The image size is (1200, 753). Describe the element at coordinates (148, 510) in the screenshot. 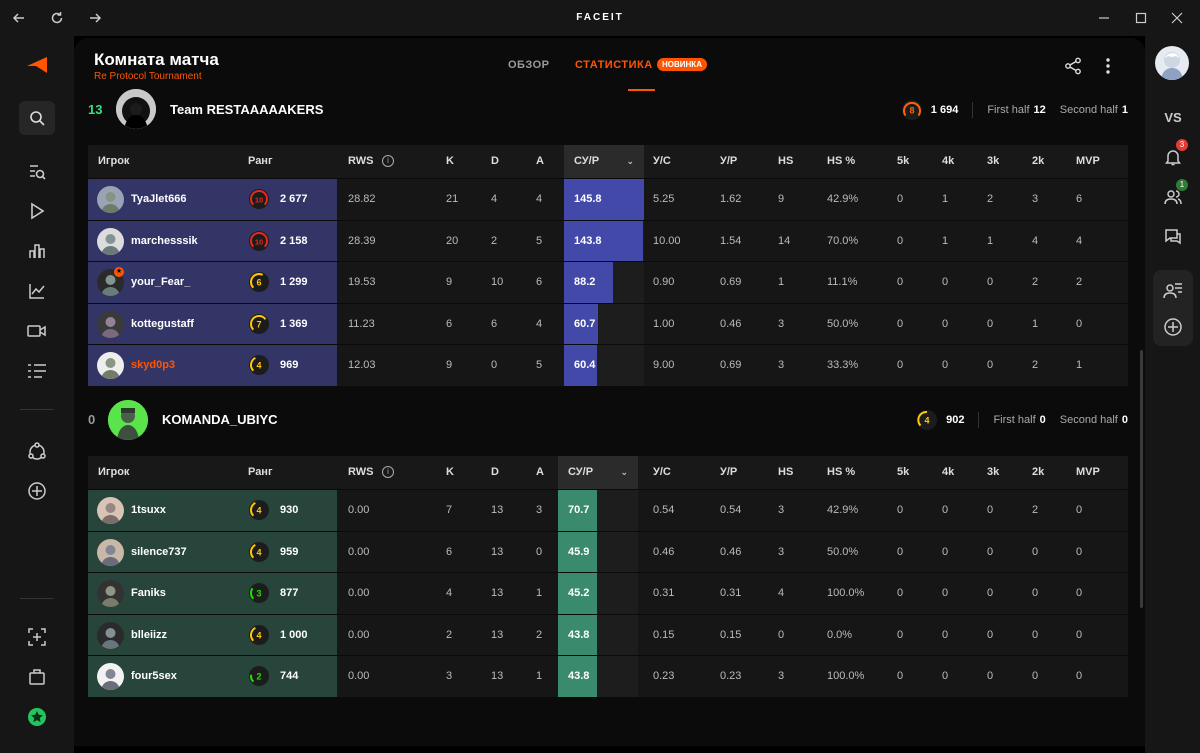

I see `player-name: 1tsuxx` at that location.